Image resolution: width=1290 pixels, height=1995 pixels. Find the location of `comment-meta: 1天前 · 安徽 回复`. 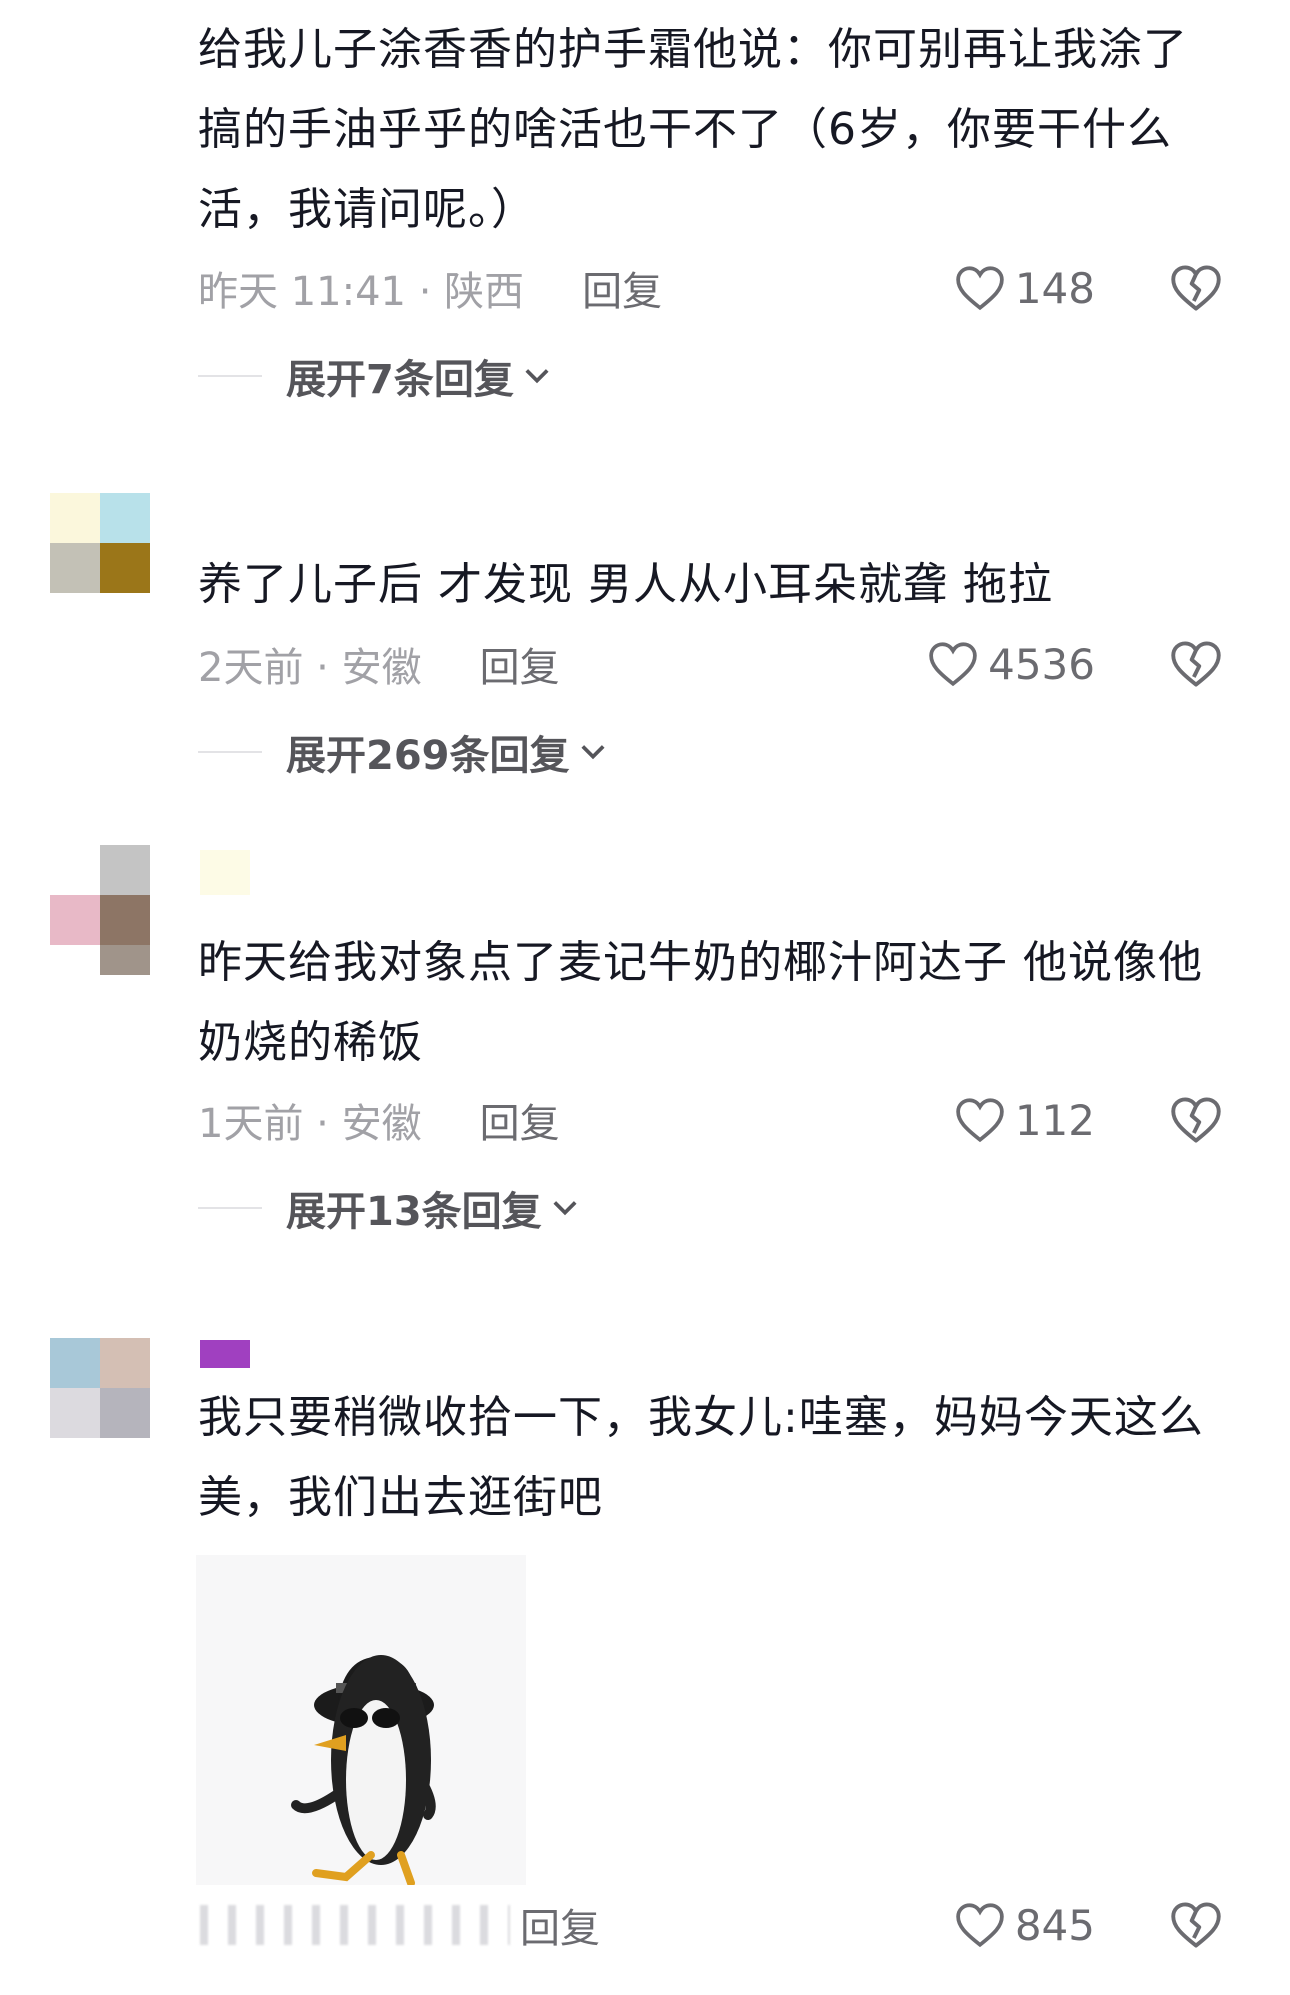

comment-meta: 1天前 · 安徽 回复 is located at coordinates (379, 1120).